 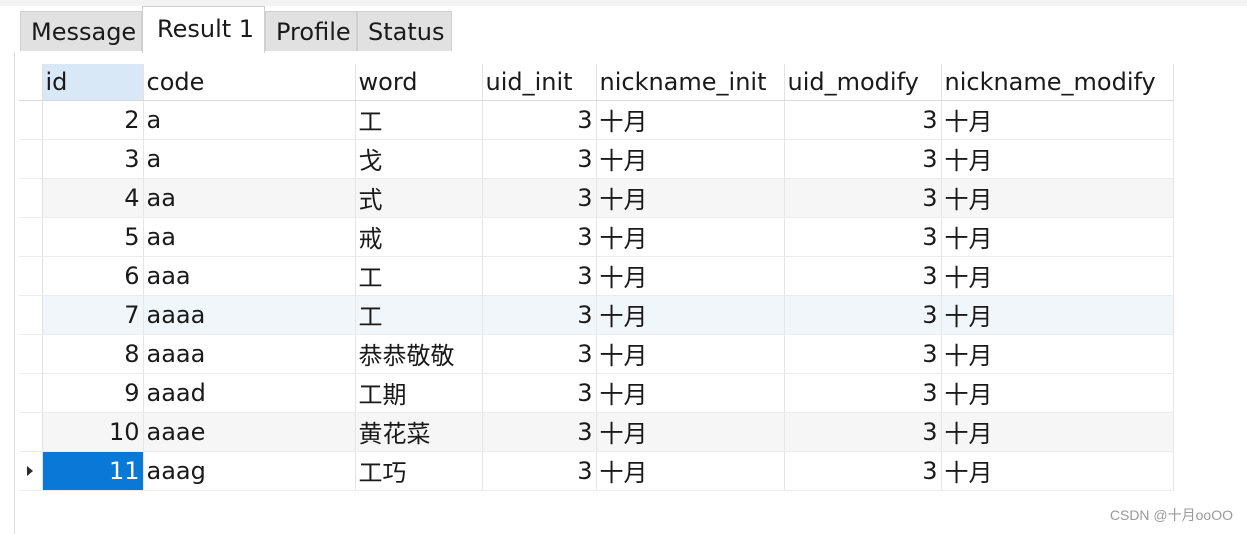 What do you see at coordinates (93, 82) in the screenshot?
I see `column-header-id: id` at bounding box center [93, 82].